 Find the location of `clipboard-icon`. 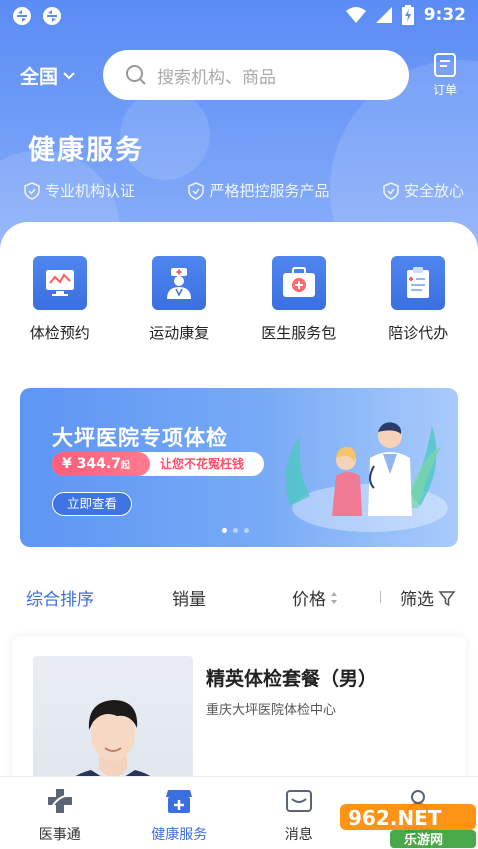

clipboard-icon is located at coordinates (418, 283).